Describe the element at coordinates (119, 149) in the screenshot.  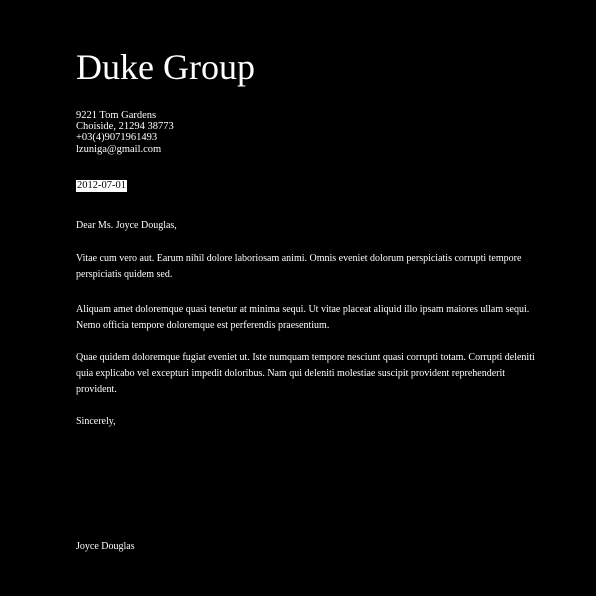
I see `address-email: lzuniga@gmail.com` at that location.